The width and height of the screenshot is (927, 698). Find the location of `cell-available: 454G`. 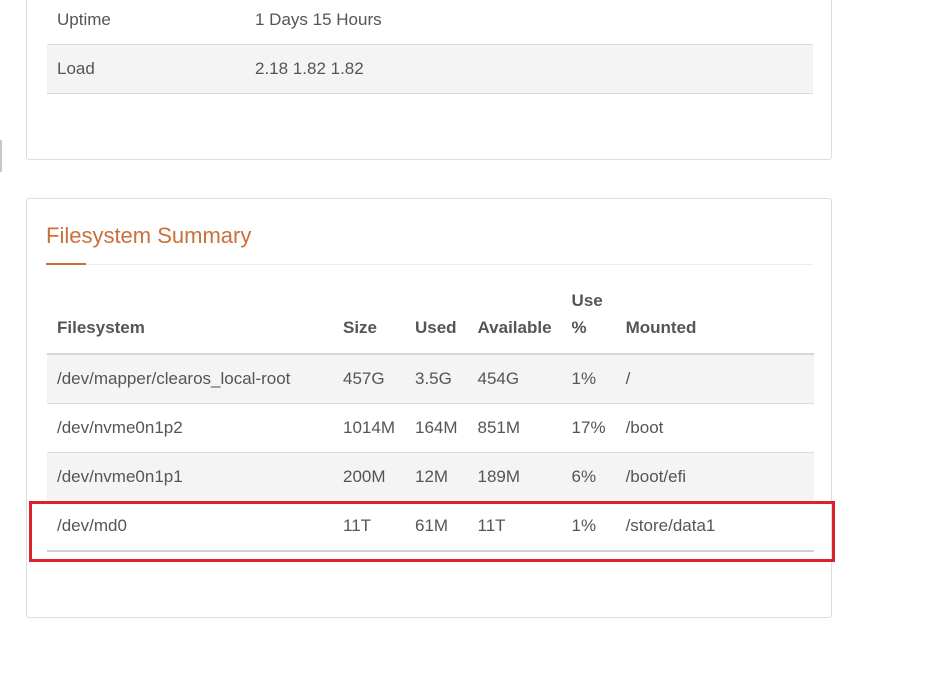

cell-available: 454G is located at coordinates (514, 379).